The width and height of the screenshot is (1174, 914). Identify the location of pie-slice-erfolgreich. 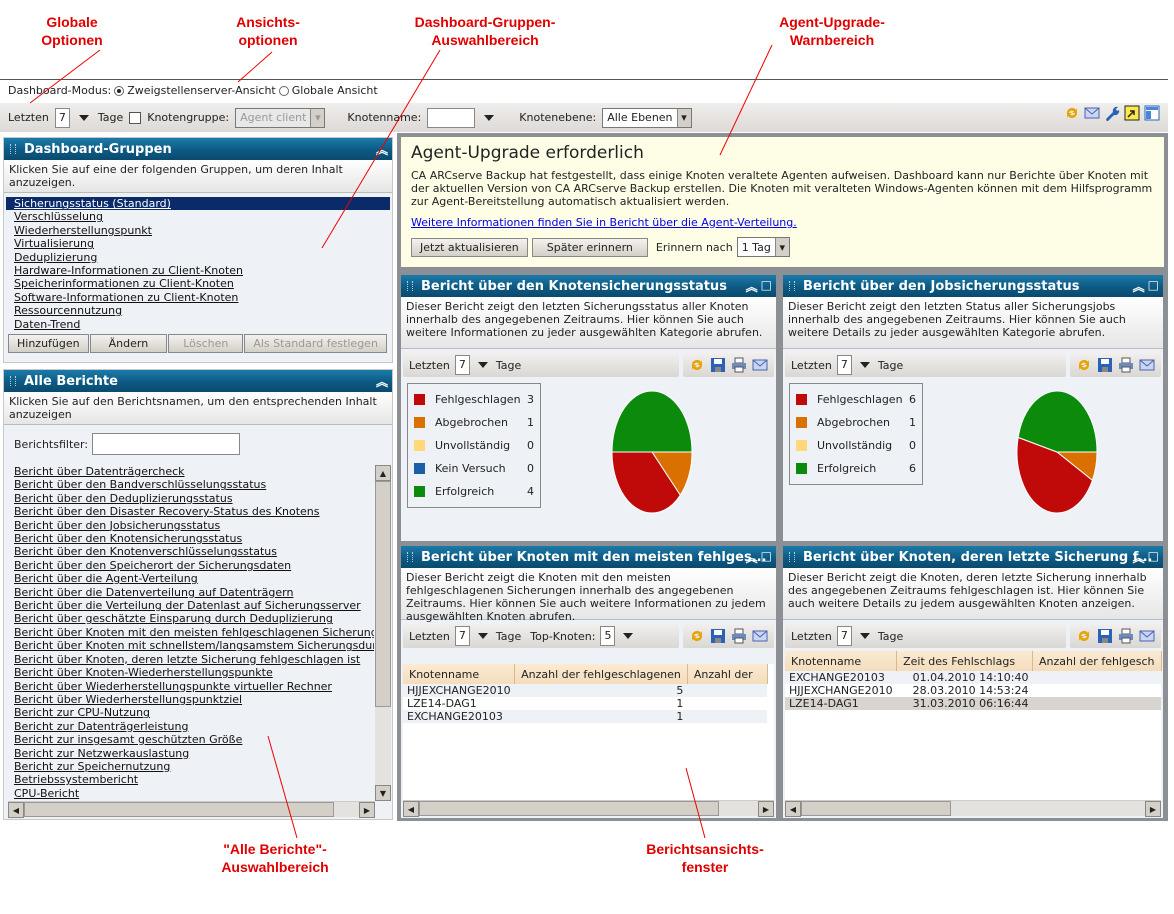
(652, 421).